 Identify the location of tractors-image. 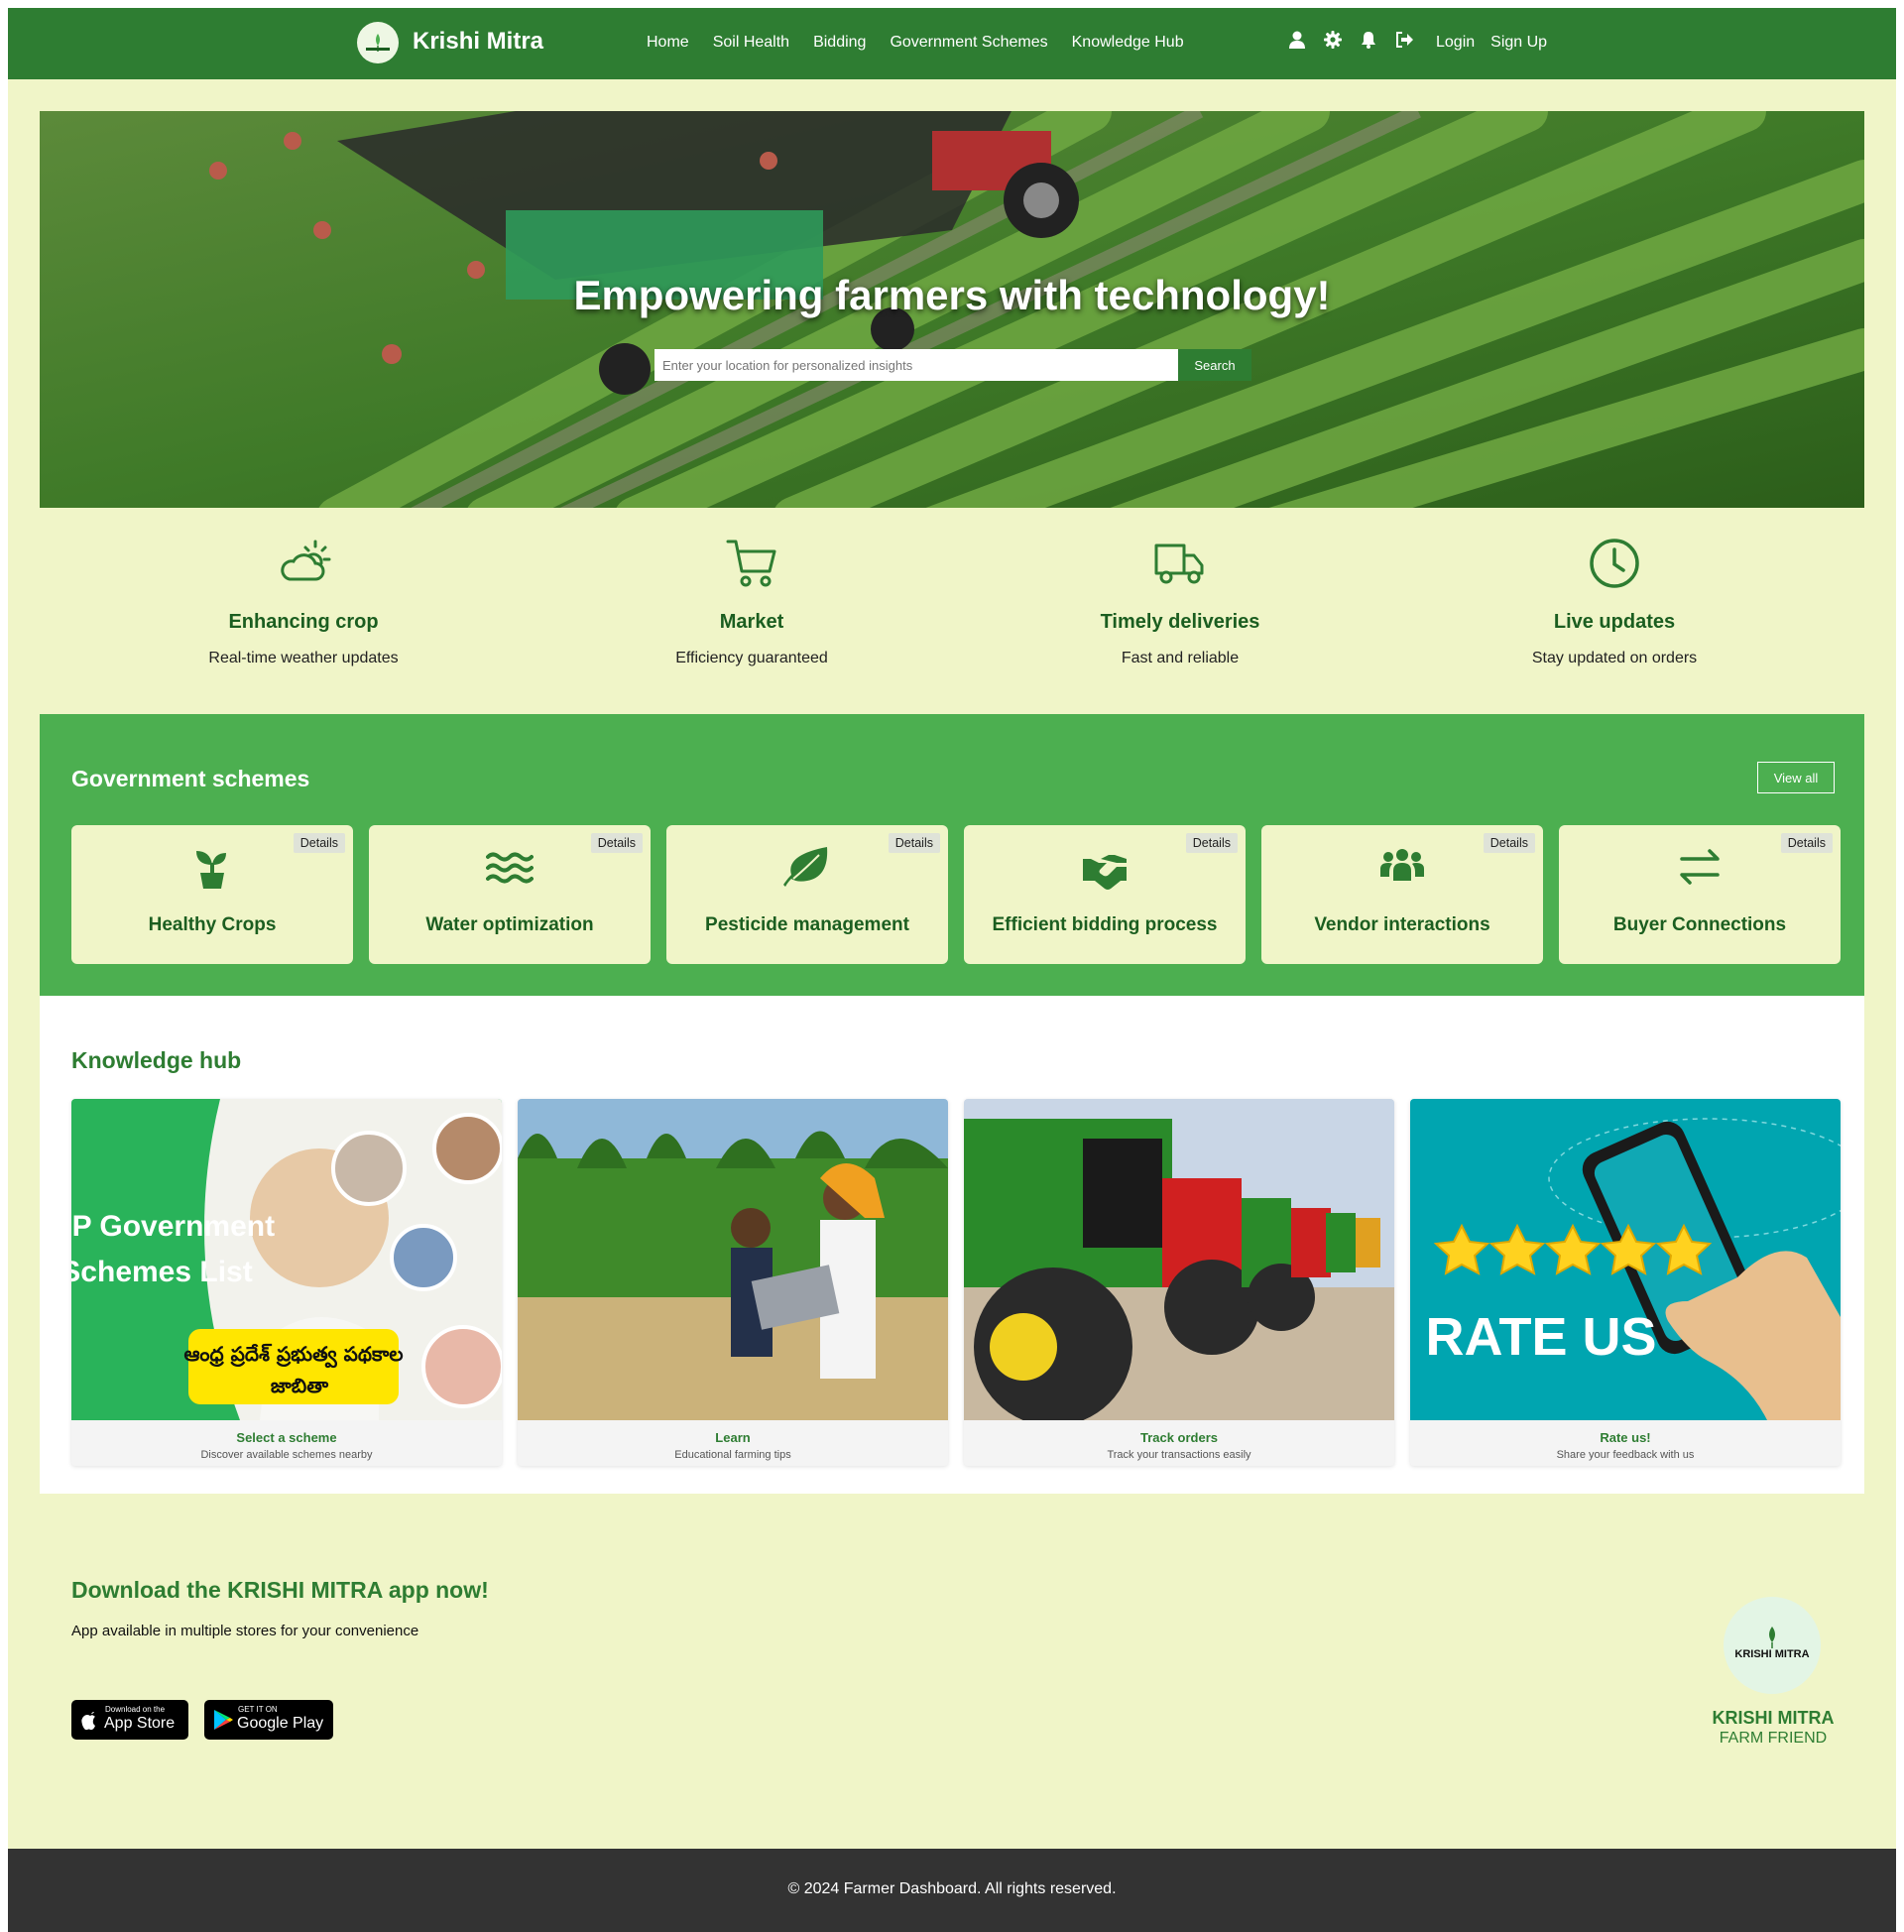
(1179, 1259).